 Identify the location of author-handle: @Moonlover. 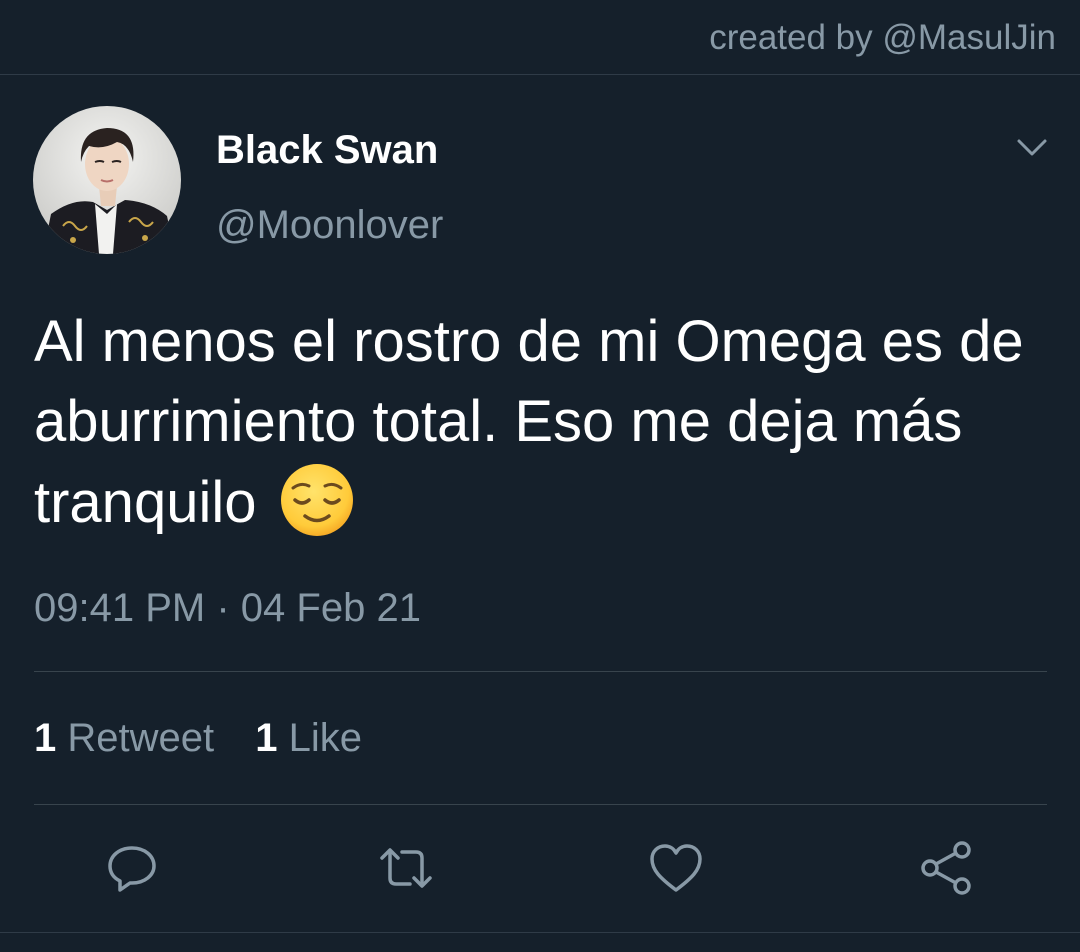
(329, 225).